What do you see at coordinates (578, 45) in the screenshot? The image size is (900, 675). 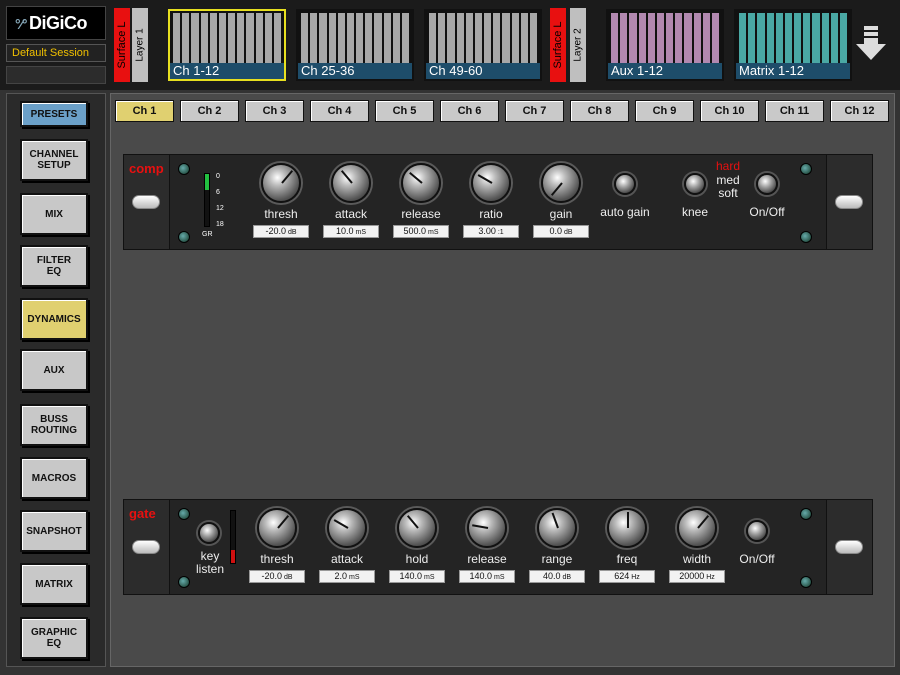 I see `layer-tag-2: Layer 2` at bounding box center [578, 45].